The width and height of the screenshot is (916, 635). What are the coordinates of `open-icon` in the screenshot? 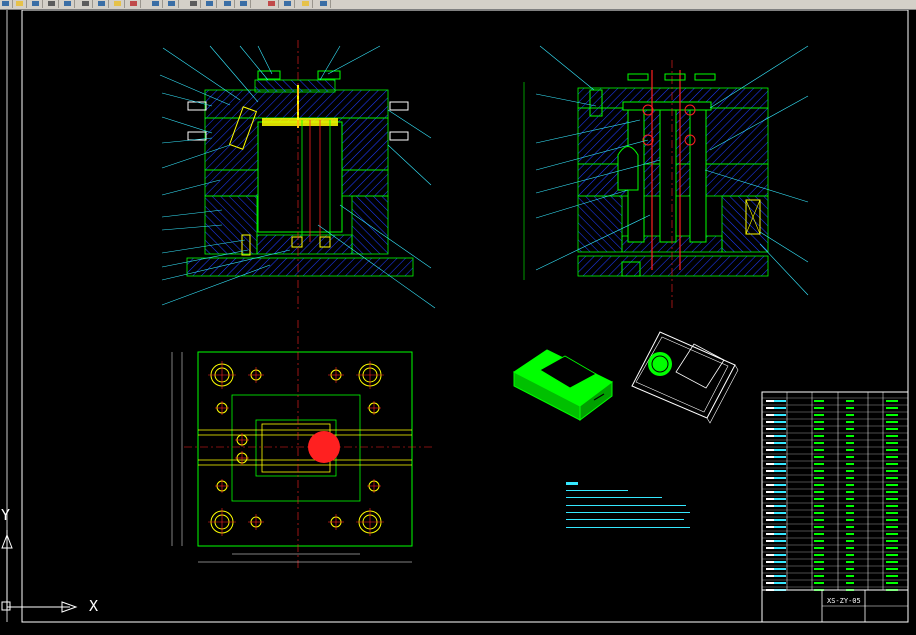 It's located at (20, 4).